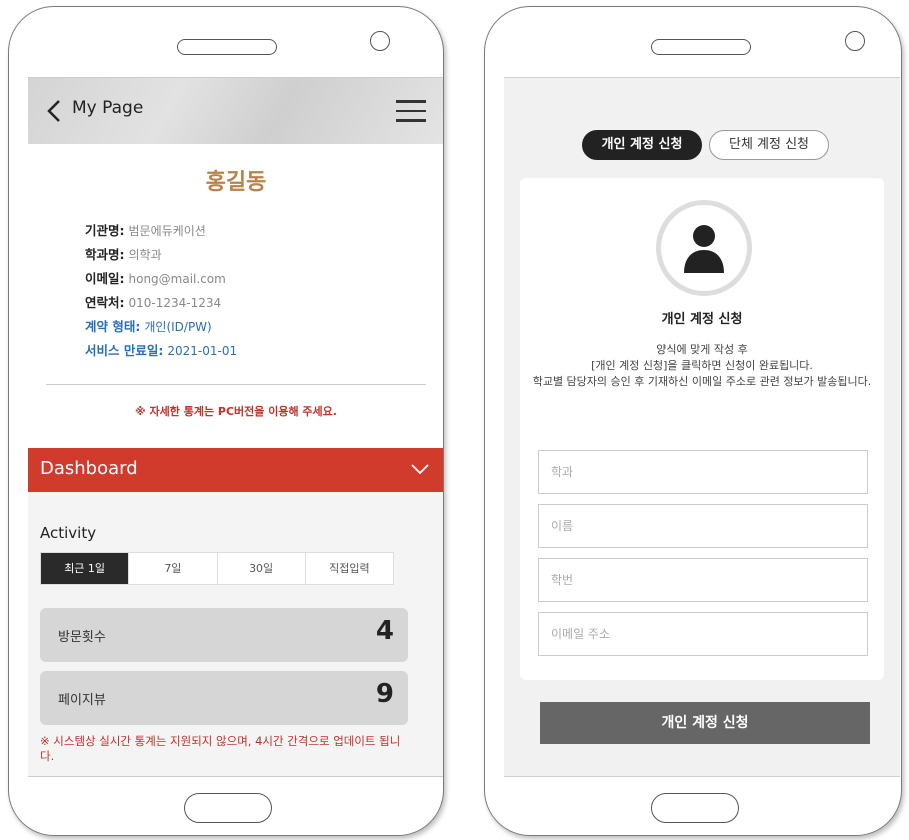 The width and height of the screenshot is (909, 840). I want to click on avatar, so click(704, 248).